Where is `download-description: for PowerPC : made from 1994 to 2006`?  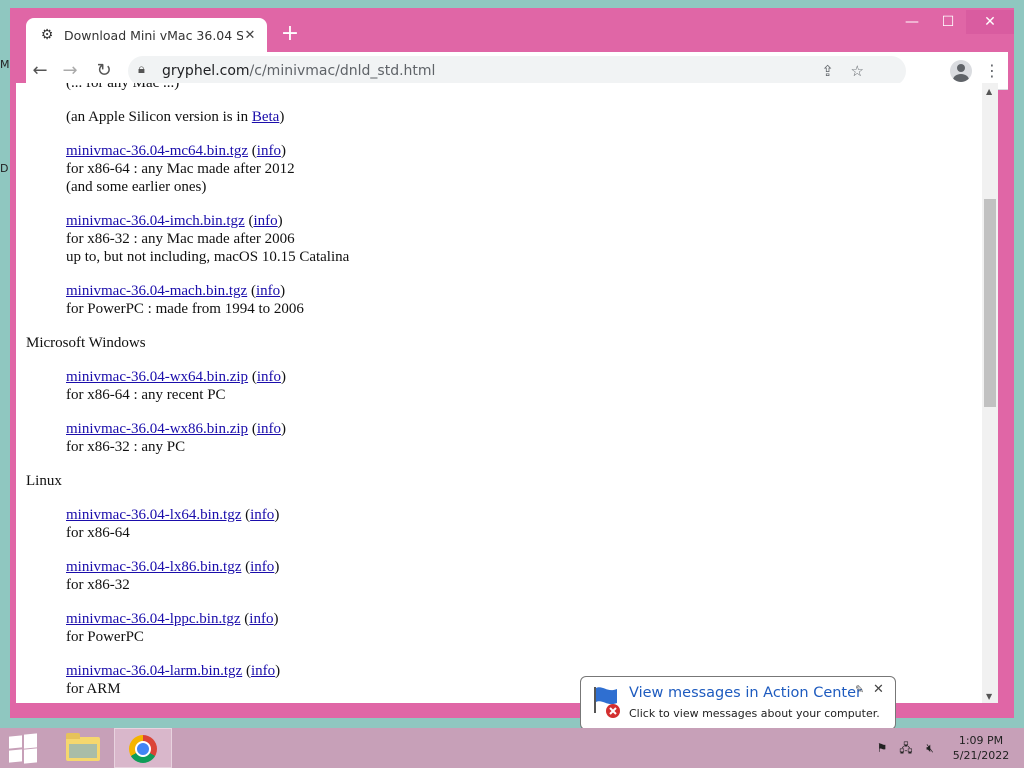 download-description: for PowerPC : made from 1994 to 2006 is located at coordinates (185, 309).